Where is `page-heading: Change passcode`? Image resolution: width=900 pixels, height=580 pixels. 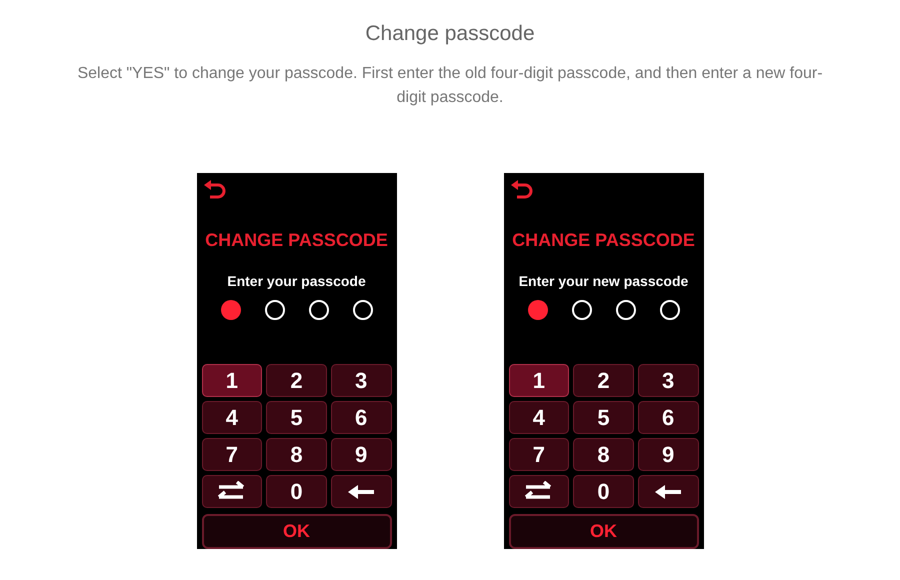
page-heading: Change passcode is located at coordinates (450, 34).